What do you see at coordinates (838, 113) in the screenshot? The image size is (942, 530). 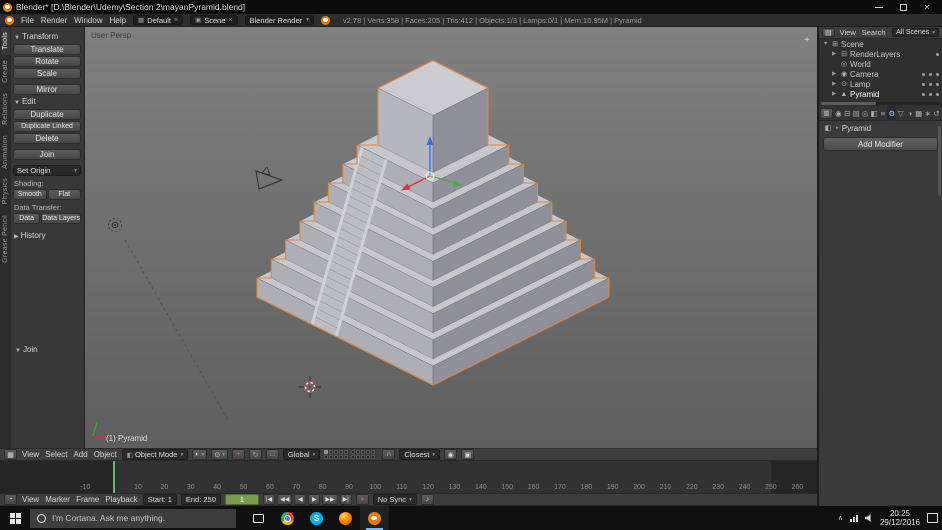 I see `properties-tab-0: ◉` at bounding box center [838, 113].